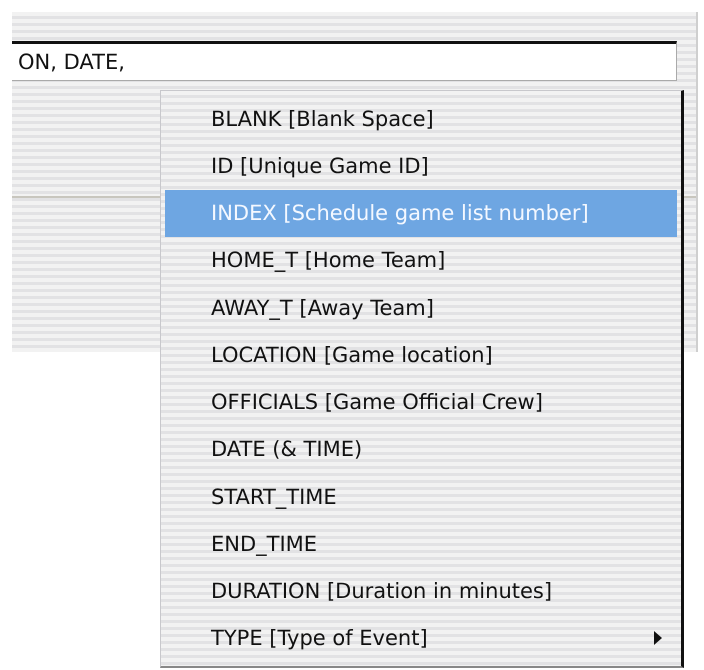  I want to click on menu-item: ID [Unique Game ID], so click(421, 166).